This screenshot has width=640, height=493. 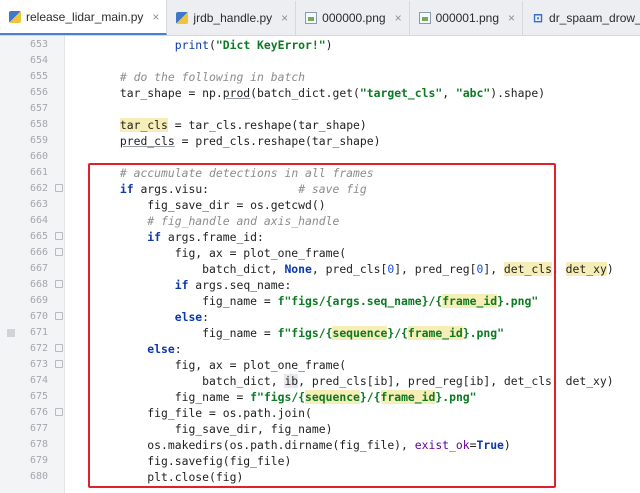 What do you see at coordinates (335, 109) in the screenshot?
I see `code-line: 657` at bounding box center [335, 109].